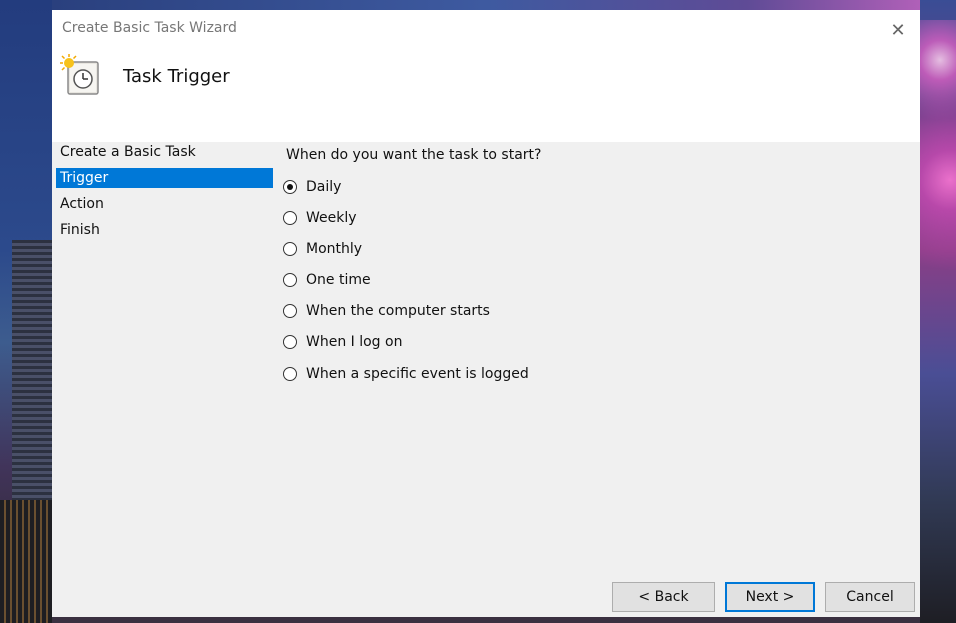 This screenshot has height=623, width=956. What do you see at coordinates (486, 28) in the screenshot?
I see `title-bar: Create Basic Task Wizard ✕` at bounding box center [486, 28].